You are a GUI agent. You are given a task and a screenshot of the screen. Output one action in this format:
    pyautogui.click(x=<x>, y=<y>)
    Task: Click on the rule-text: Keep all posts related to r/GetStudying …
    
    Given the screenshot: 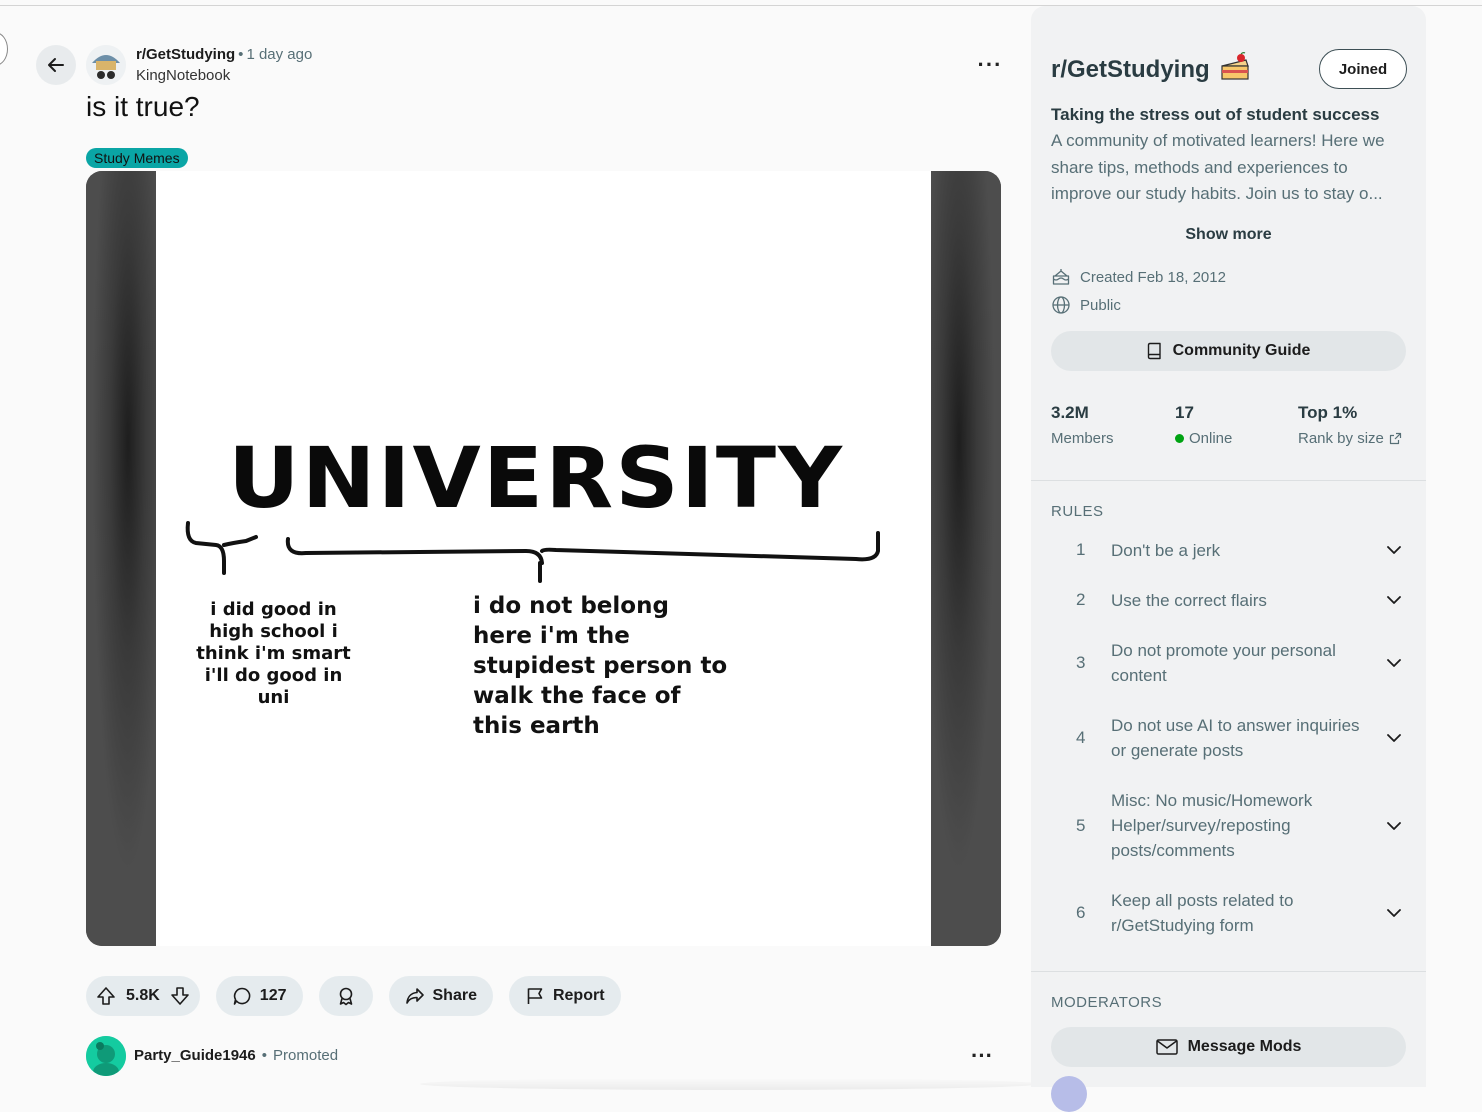 What is the action you would take?
    pyautogui.click(x=1202, y=913)
    